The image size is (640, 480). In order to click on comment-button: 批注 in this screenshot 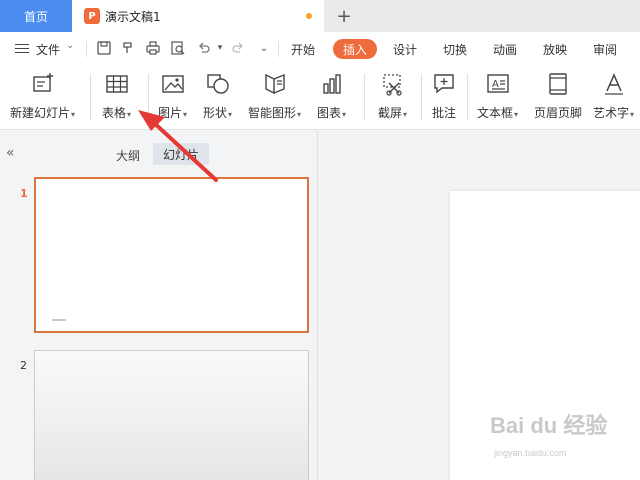, I will do `click(444, 97)`.